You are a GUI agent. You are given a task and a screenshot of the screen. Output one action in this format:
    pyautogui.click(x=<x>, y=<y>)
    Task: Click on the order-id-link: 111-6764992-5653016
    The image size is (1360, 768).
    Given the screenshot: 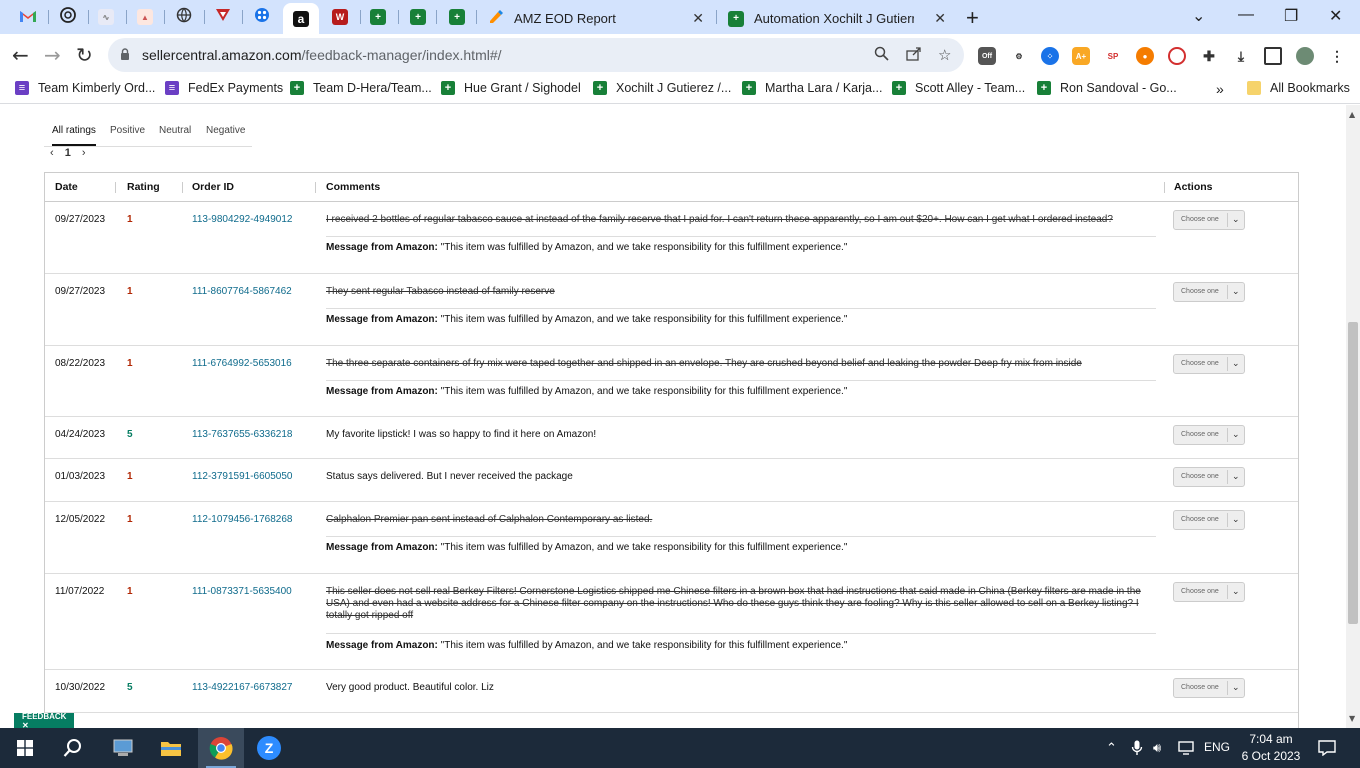 What is the action you would take?
    pyautogui.click(x=242, y=363)
    